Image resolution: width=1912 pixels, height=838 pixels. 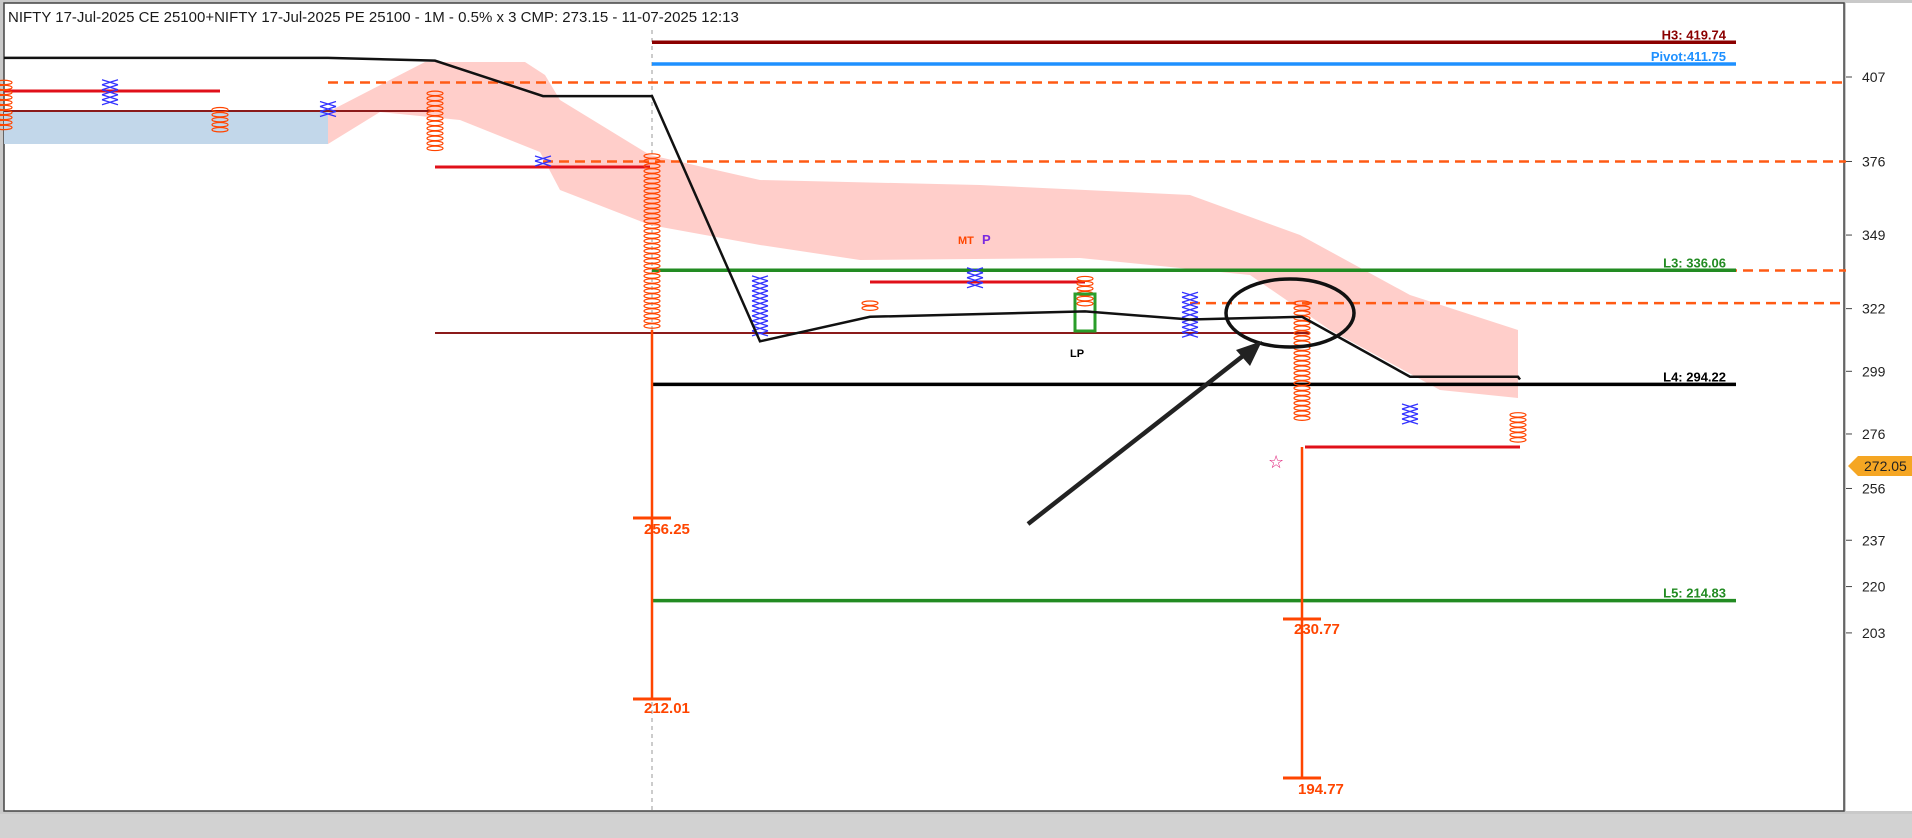 What do you see at coordinates (1321, 789) in the screenshot?
I see `support-label-4: 194.77` at bounding box center [1321, 789].